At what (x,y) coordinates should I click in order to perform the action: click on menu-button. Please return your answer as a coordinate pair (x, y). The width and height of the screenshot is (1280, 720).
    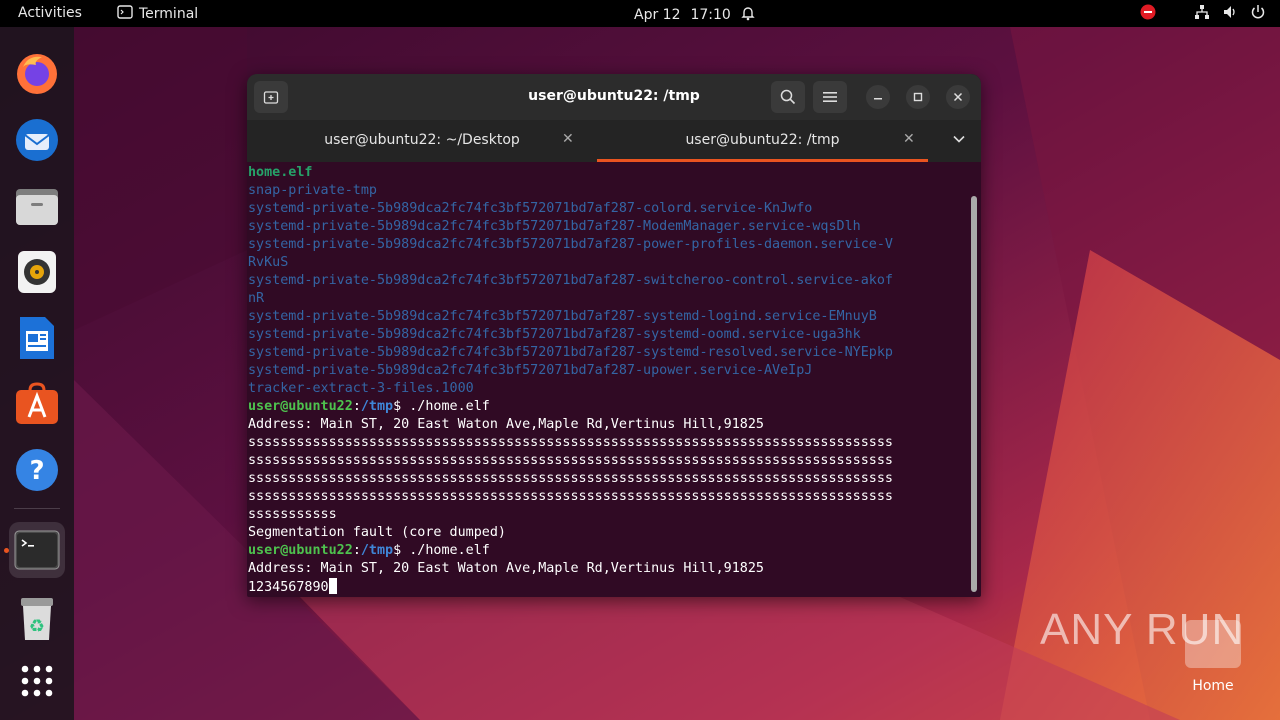
    Looking at the image, I should click on (830, 97).